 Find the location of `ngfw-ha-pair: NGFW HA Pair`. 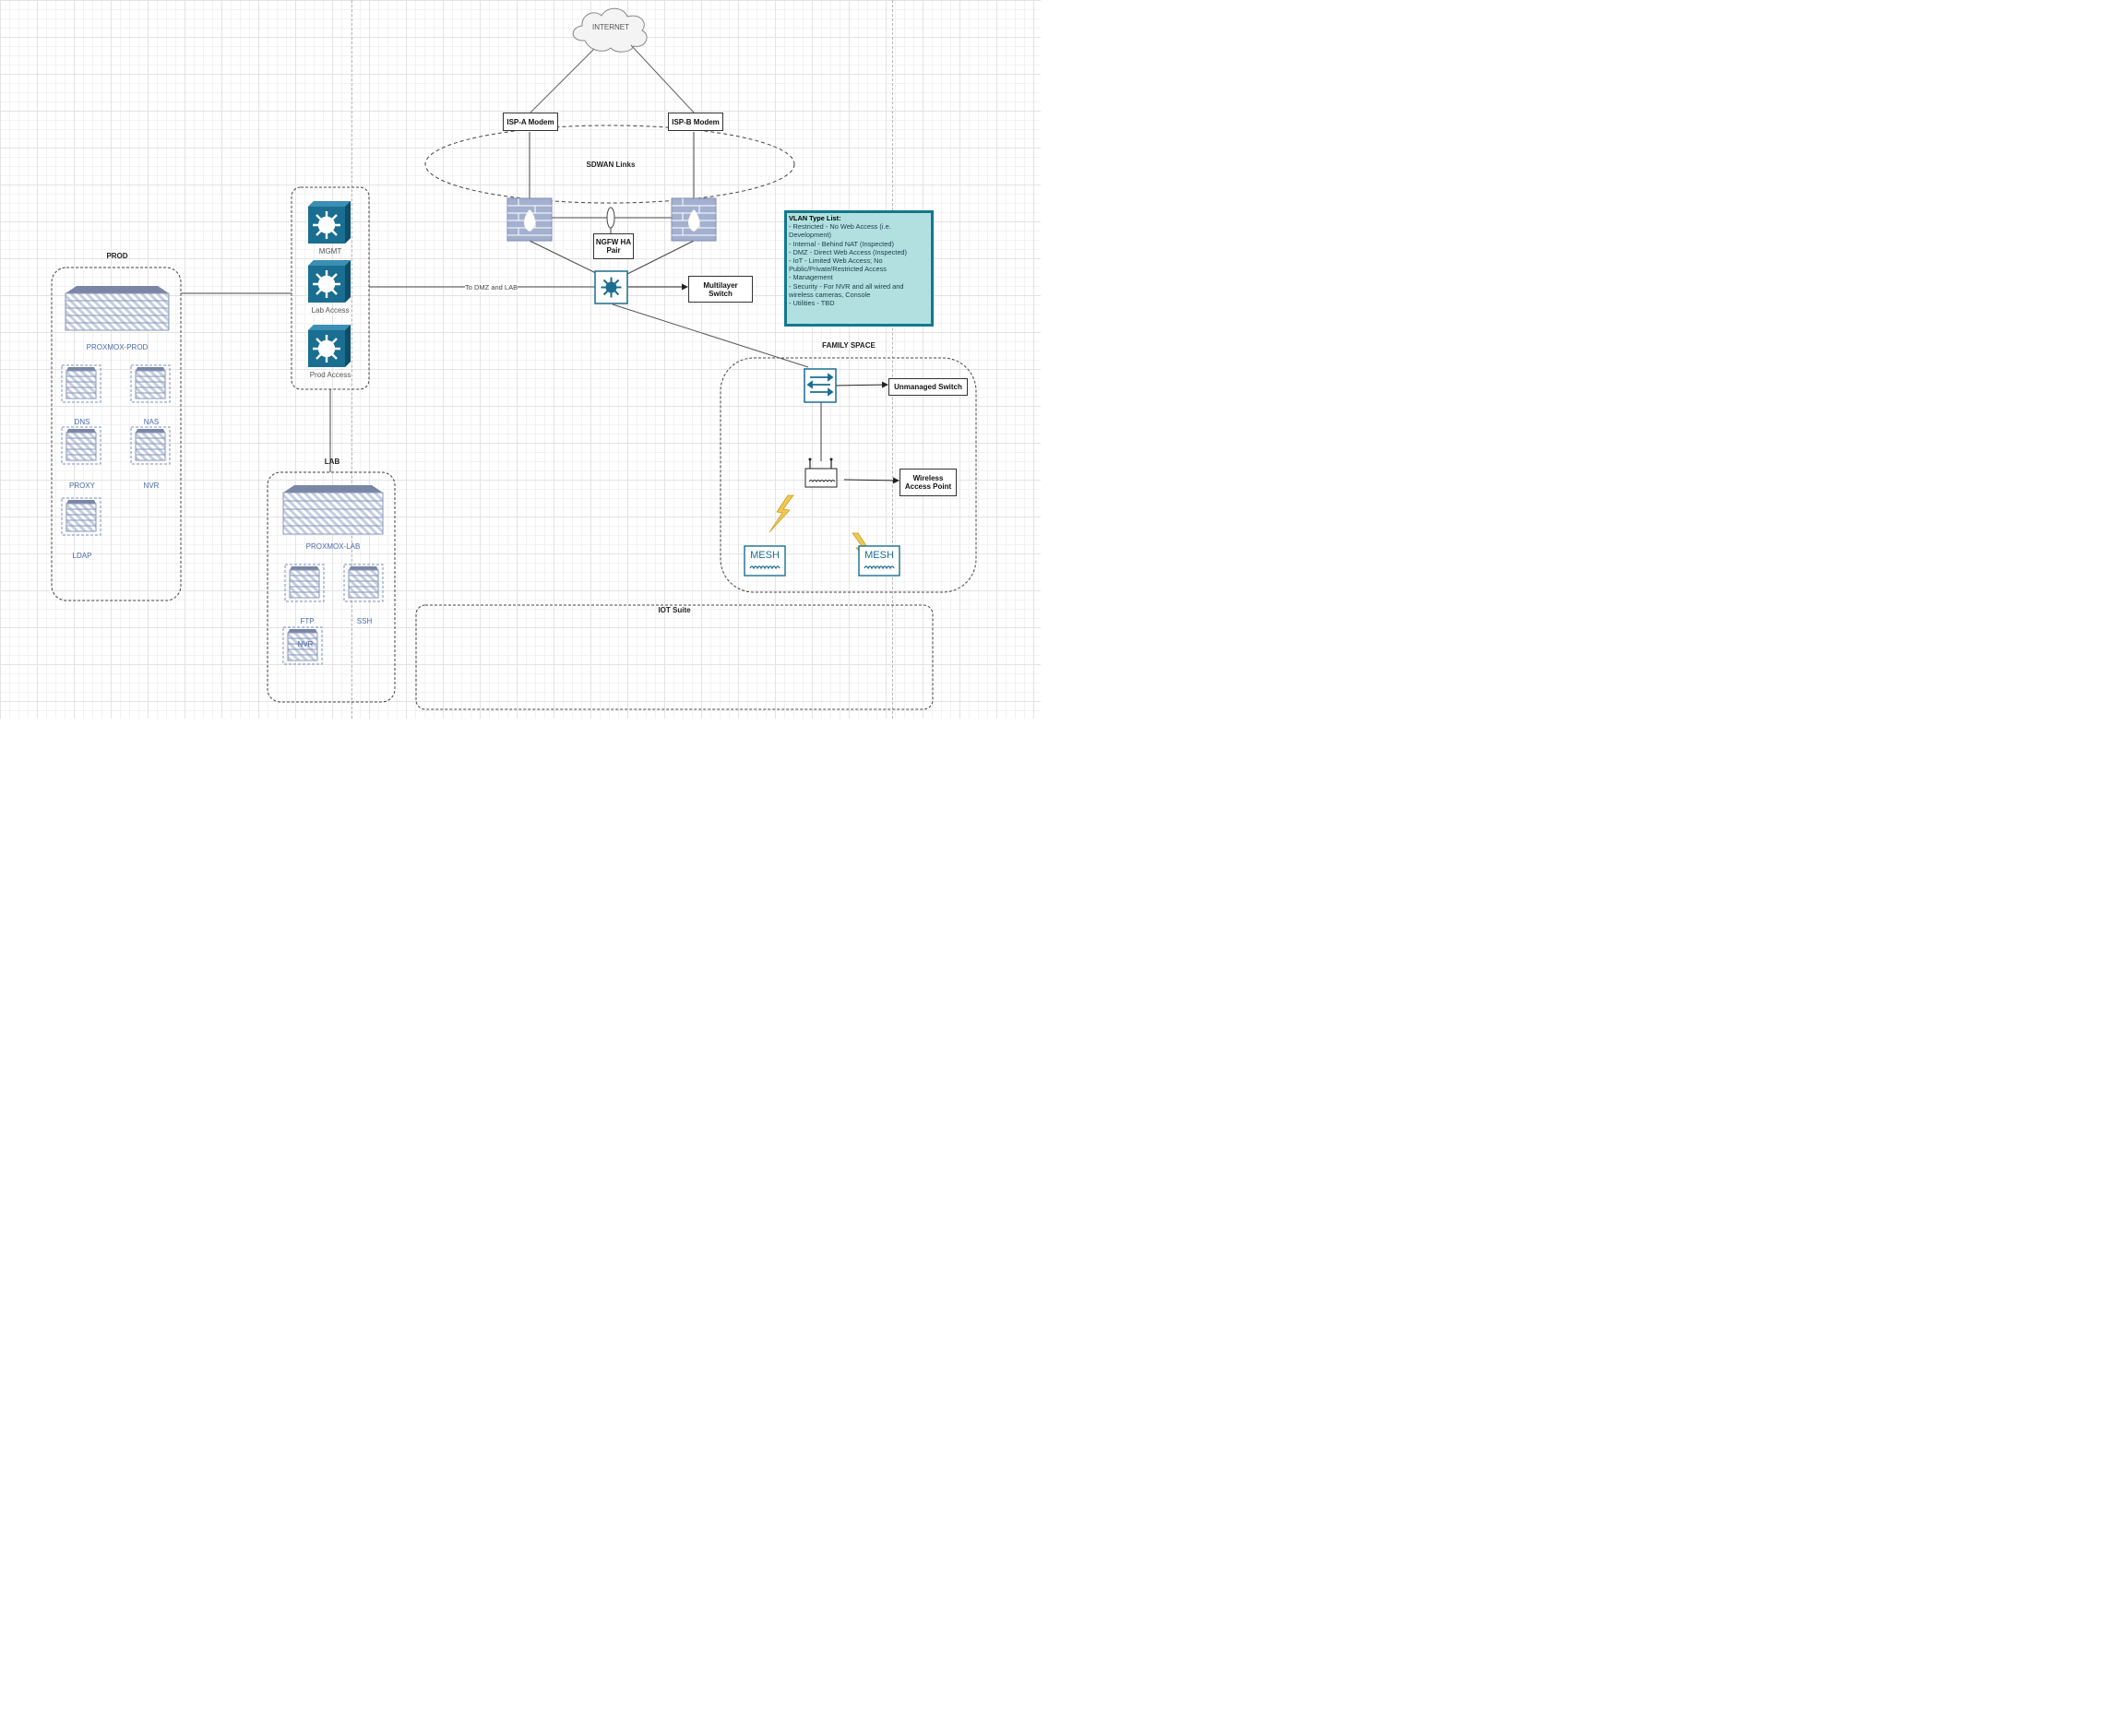

ngfw-ha-pair: NGFW HA Pair is located at coordinates (613, 246).